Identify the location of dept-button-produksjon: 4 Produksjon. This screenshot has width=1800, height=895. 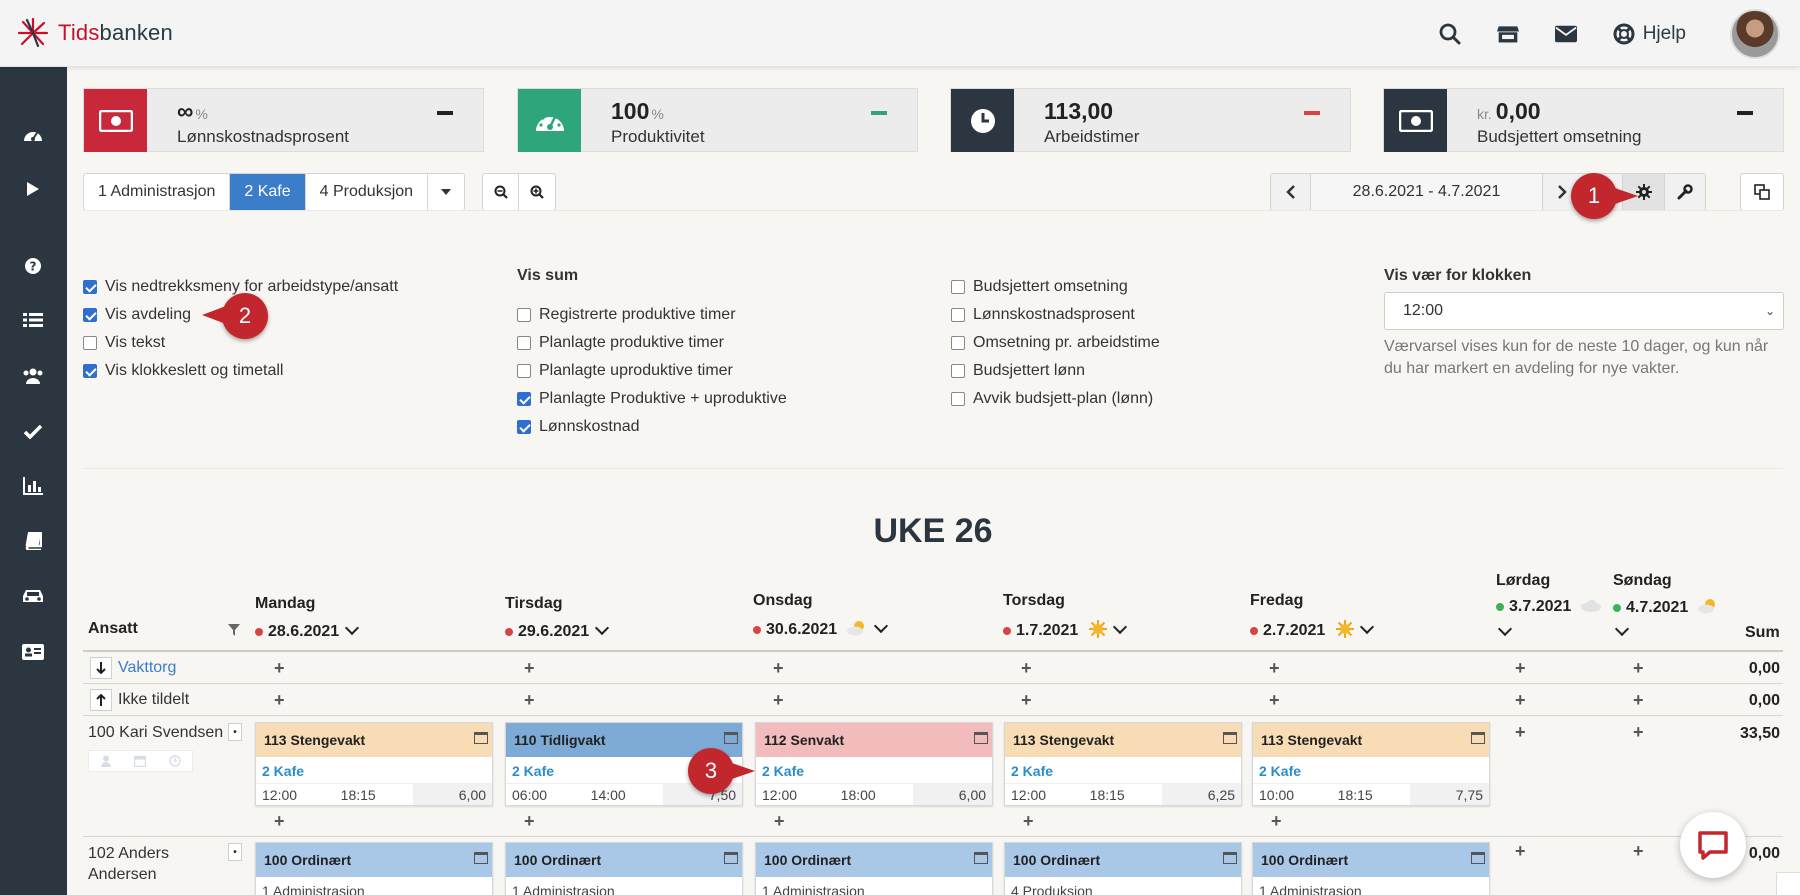
(367, 192).